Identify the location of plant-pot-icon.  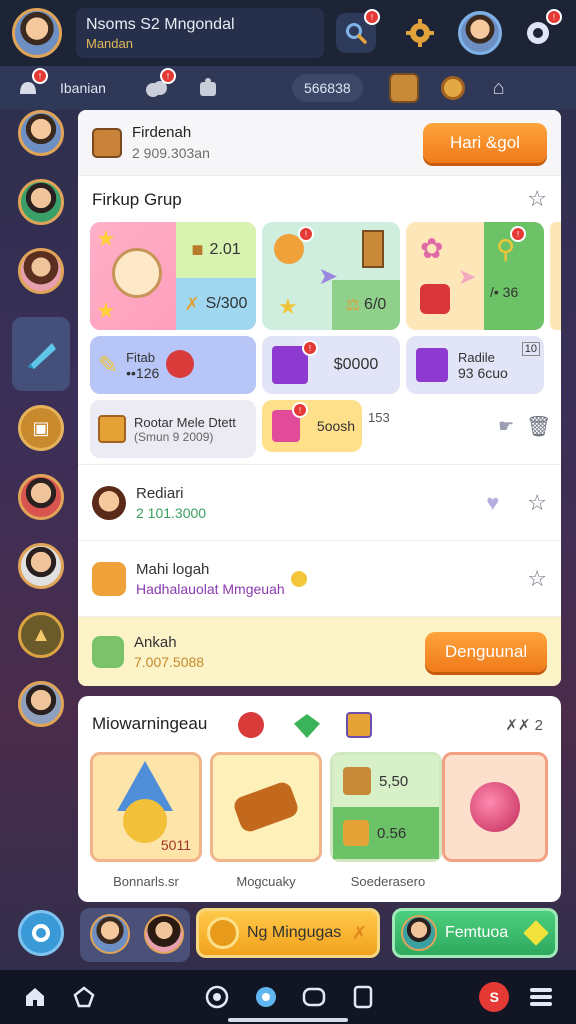
(356, 833).